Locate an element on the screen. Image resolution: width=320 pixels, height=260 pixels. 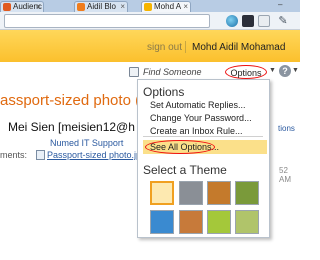
message-actions-link: tions is located at coordinates (286, 128).